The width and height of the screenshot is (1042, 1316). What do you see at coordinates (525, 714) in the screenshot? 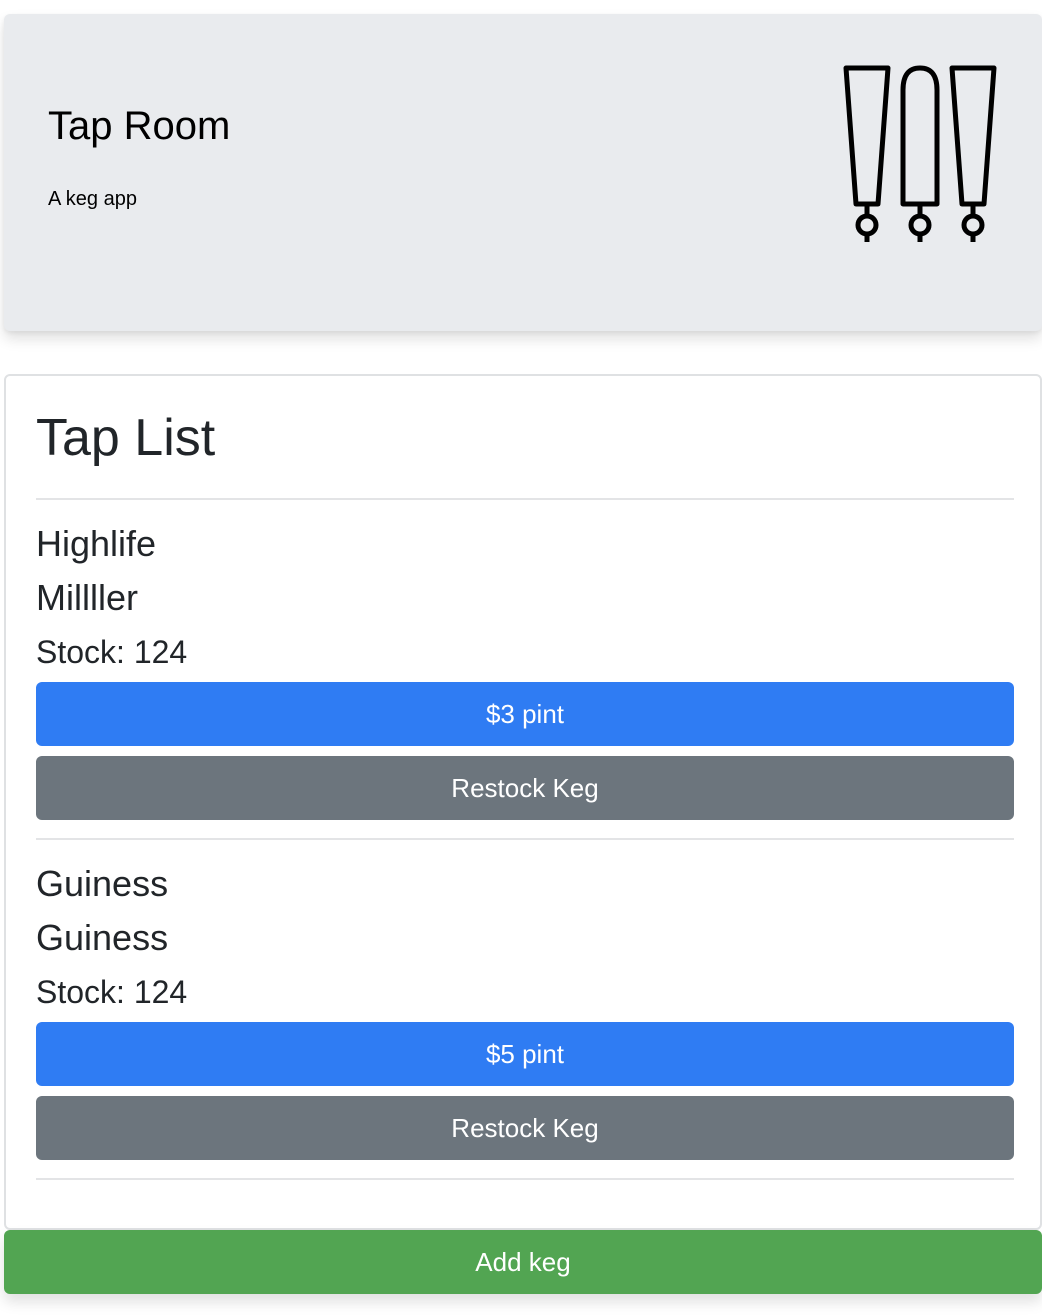
I see `sell-pint-button: $3 pint` at bounding box center [525, 714].